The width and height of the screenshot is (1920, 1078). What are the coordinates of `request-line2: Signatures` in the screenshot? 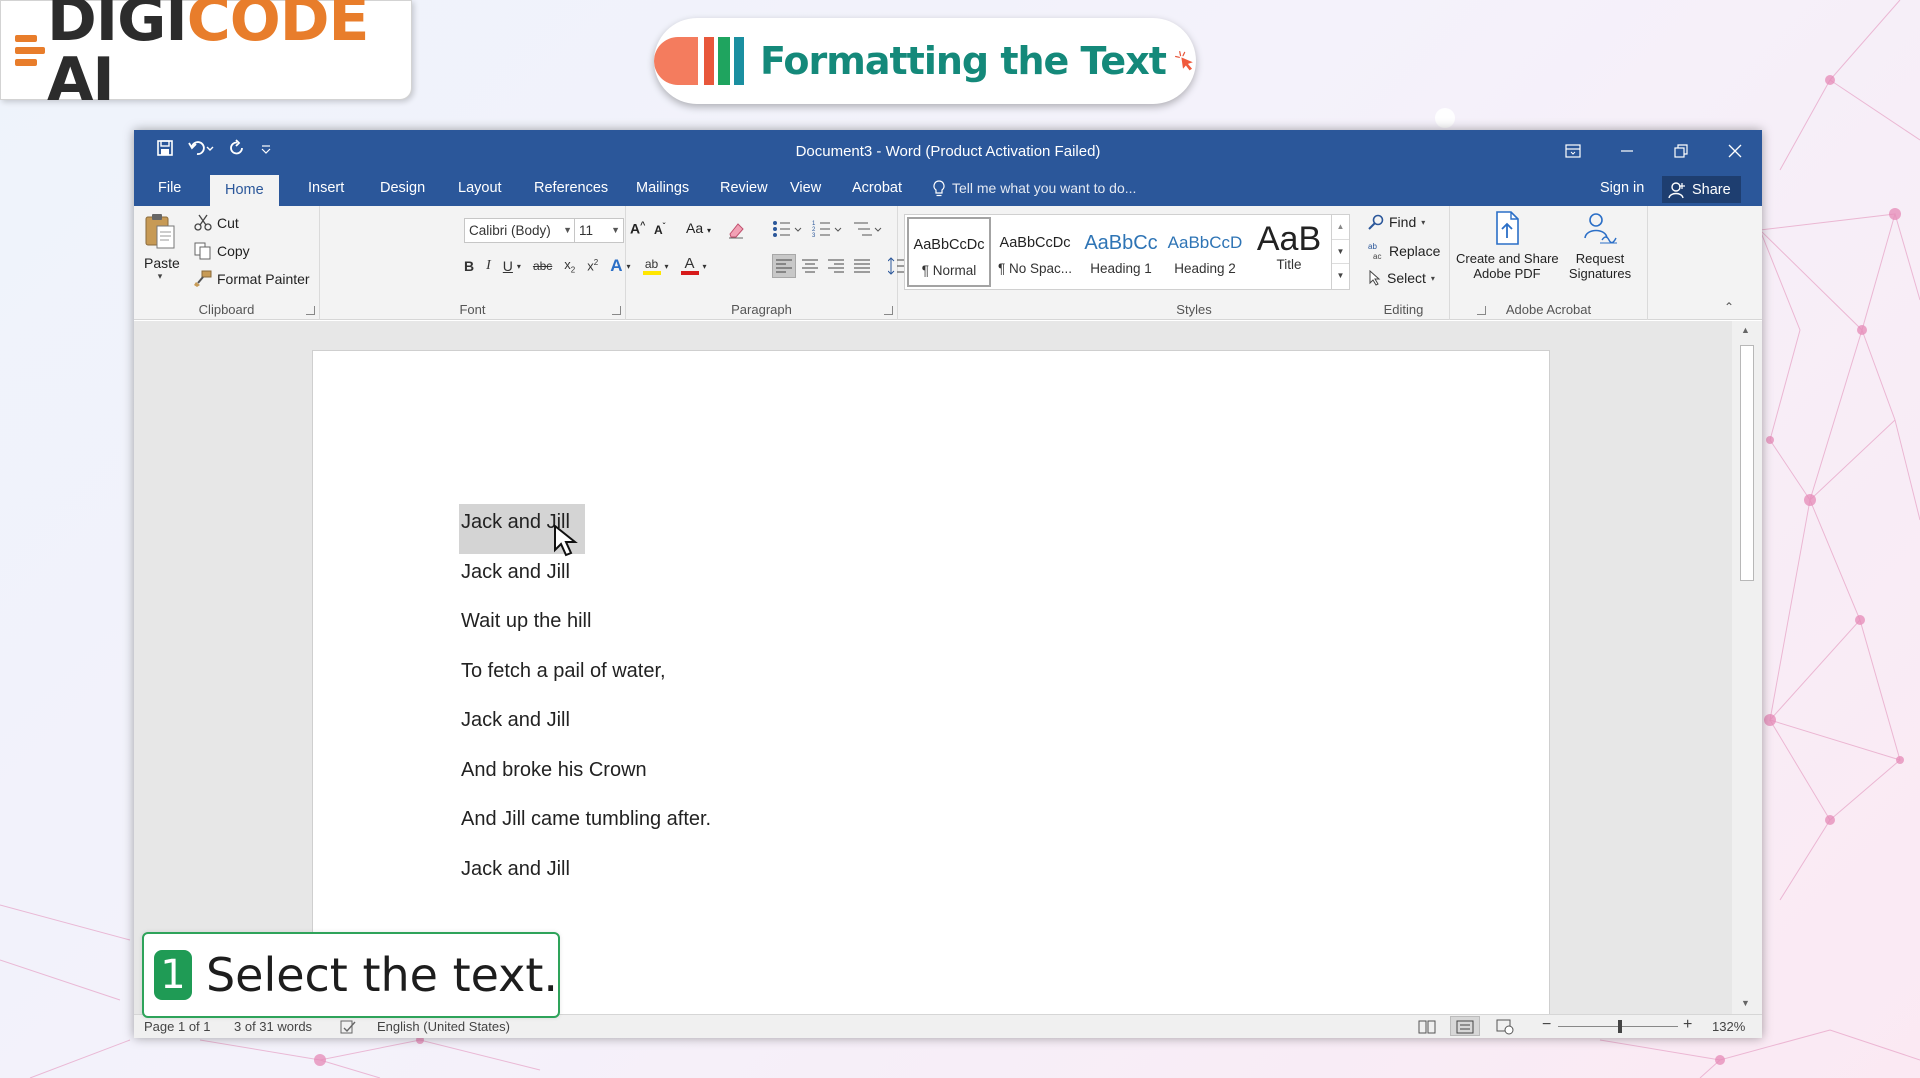 It's located at (1600, 273).